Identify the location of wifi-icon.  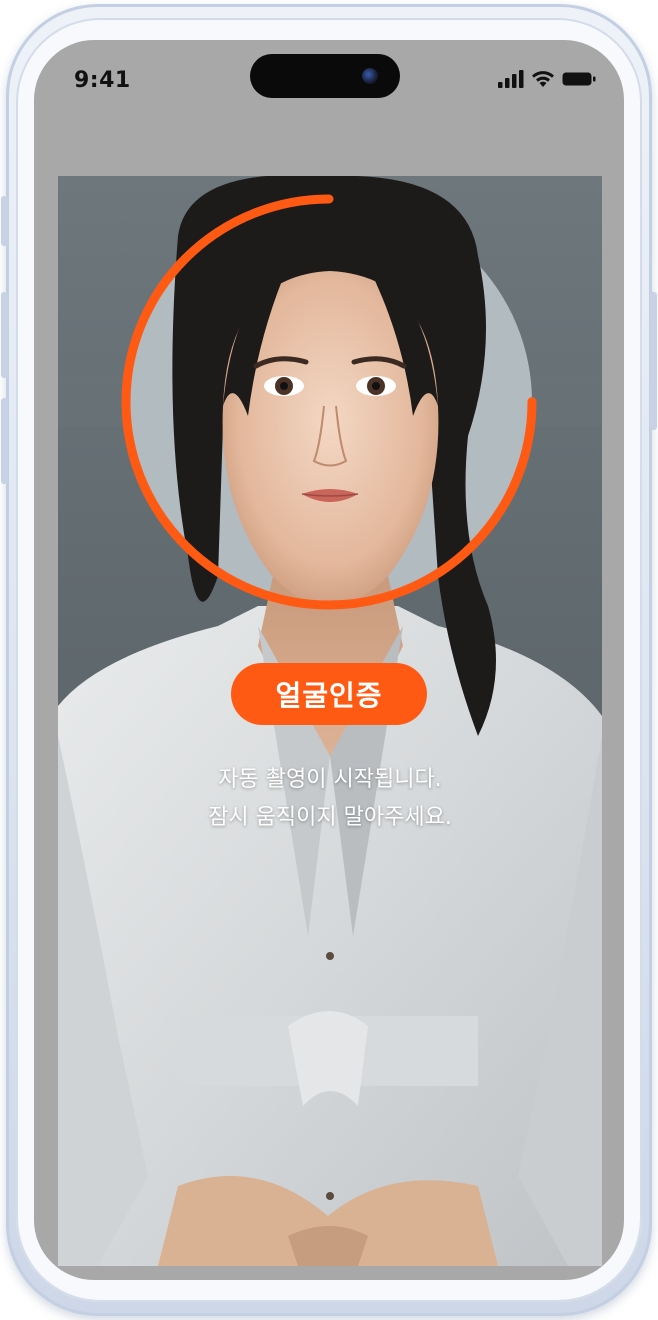
(543, 79).